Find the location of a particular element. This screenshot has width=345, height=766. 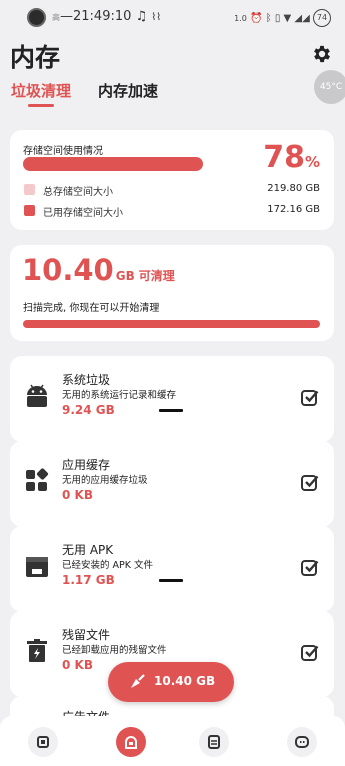

temperature-badge: 45°C is located at coordinates (329, 87).